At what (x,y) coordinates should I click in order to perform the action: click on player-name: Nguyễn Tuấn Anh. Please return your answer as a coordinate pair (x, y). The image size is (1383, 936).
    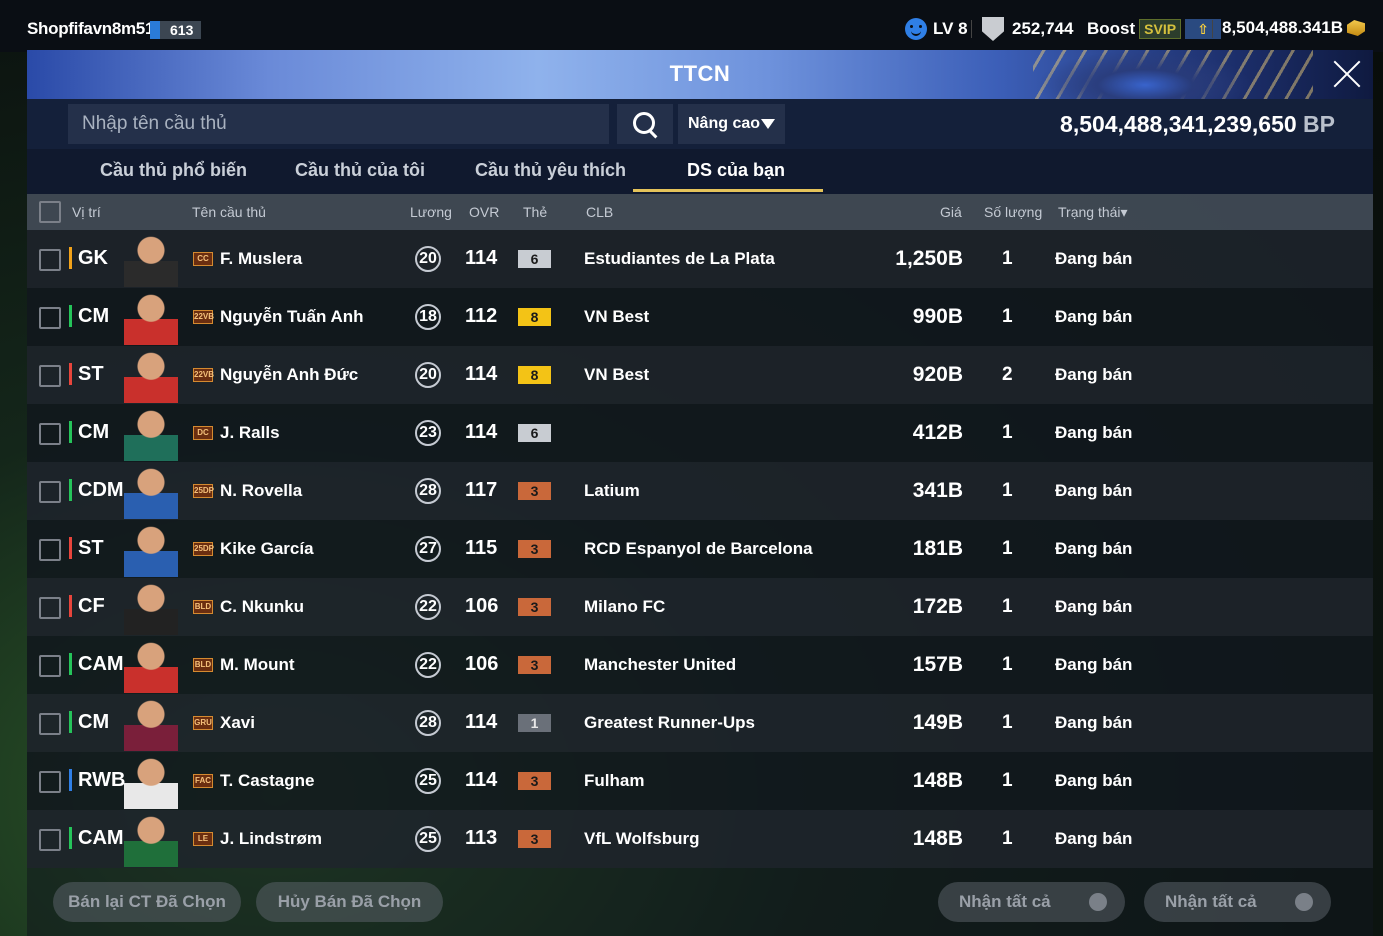
    Looking at the image, I should click on (292, 316).